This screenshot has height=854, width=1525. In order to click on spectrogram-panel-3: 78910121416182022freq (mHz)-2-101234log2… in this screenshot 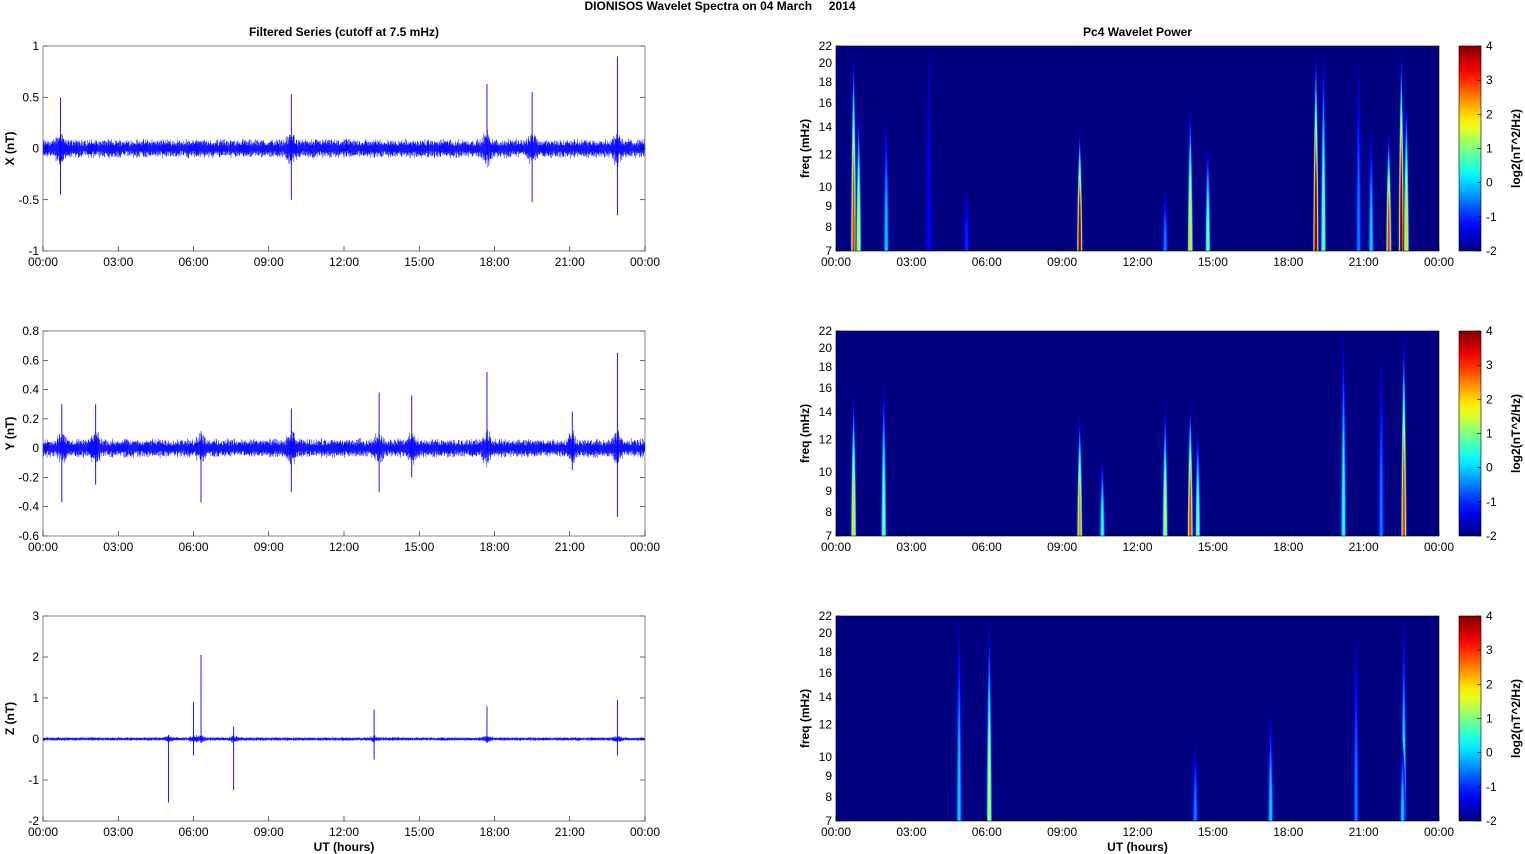, I will do `click(1160, 731)`.